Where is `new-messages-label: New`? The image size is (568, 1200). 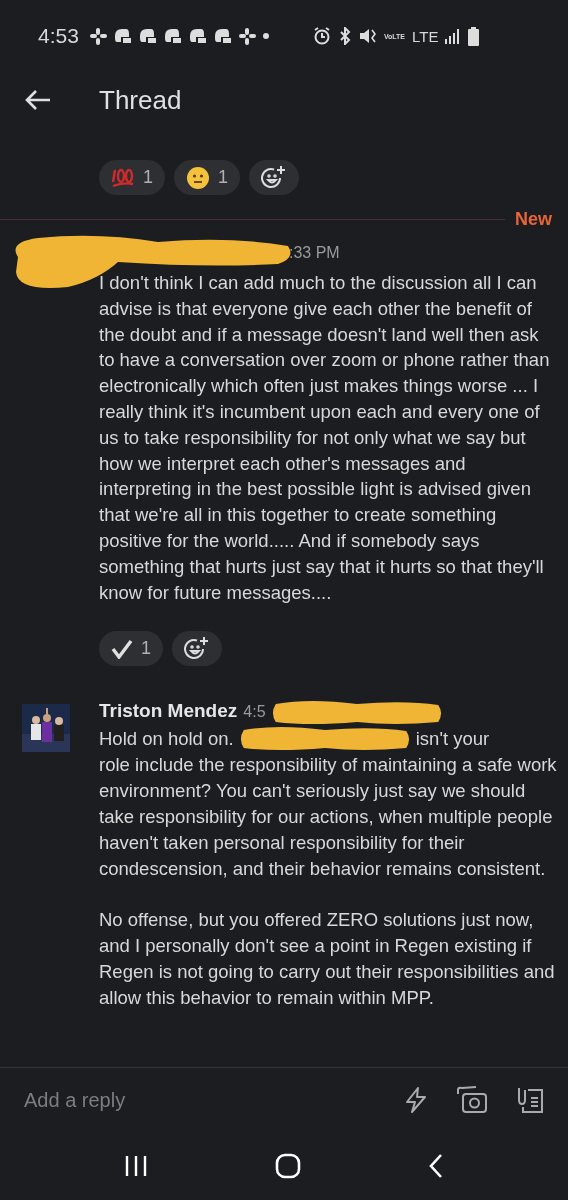
new-messages-label: New is located at coordinates (533, 219).